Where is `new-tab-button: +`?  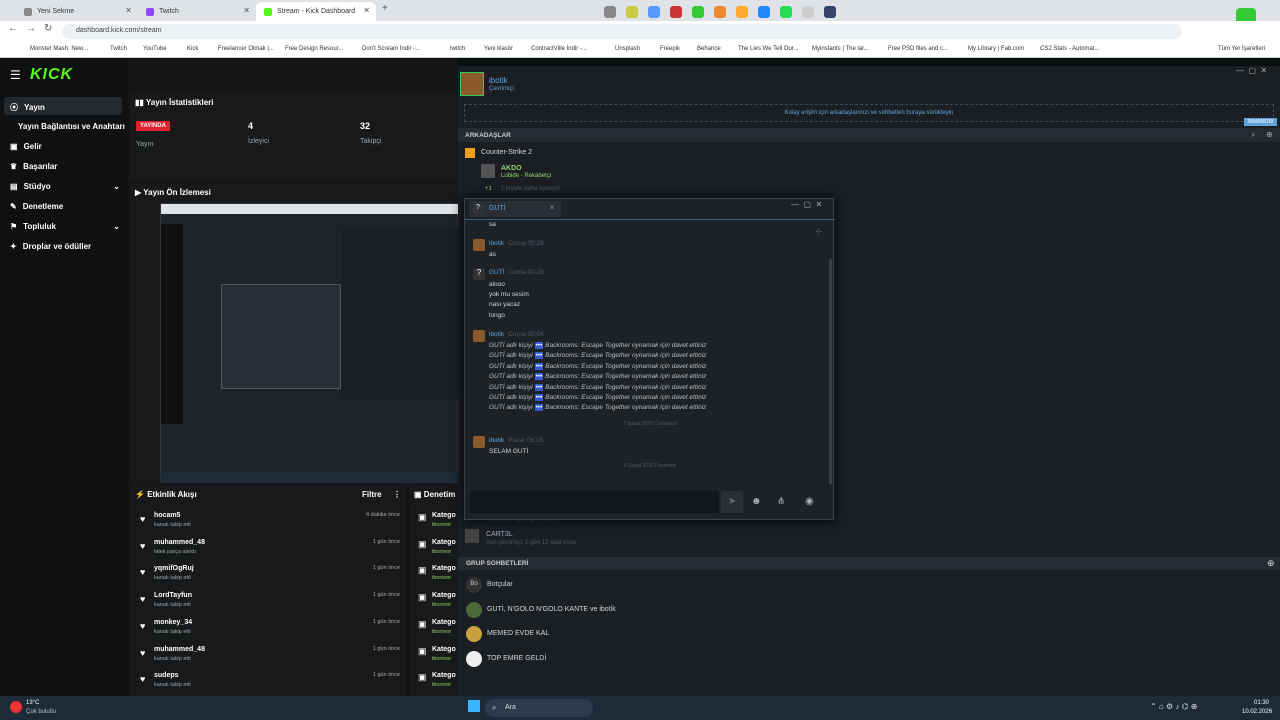 new-tab-button: + is located at coordinates (385, 8).